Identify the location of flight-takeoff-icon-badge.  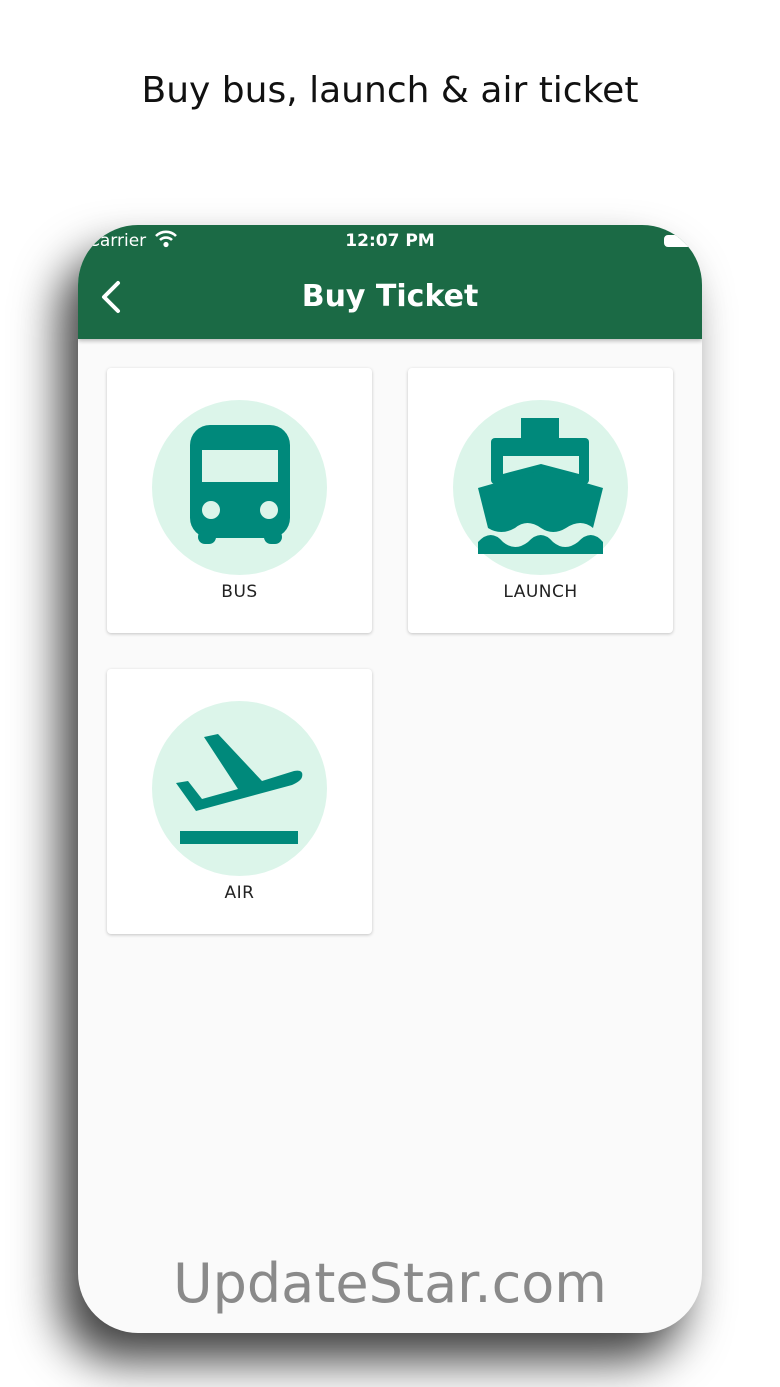
(239, 788).